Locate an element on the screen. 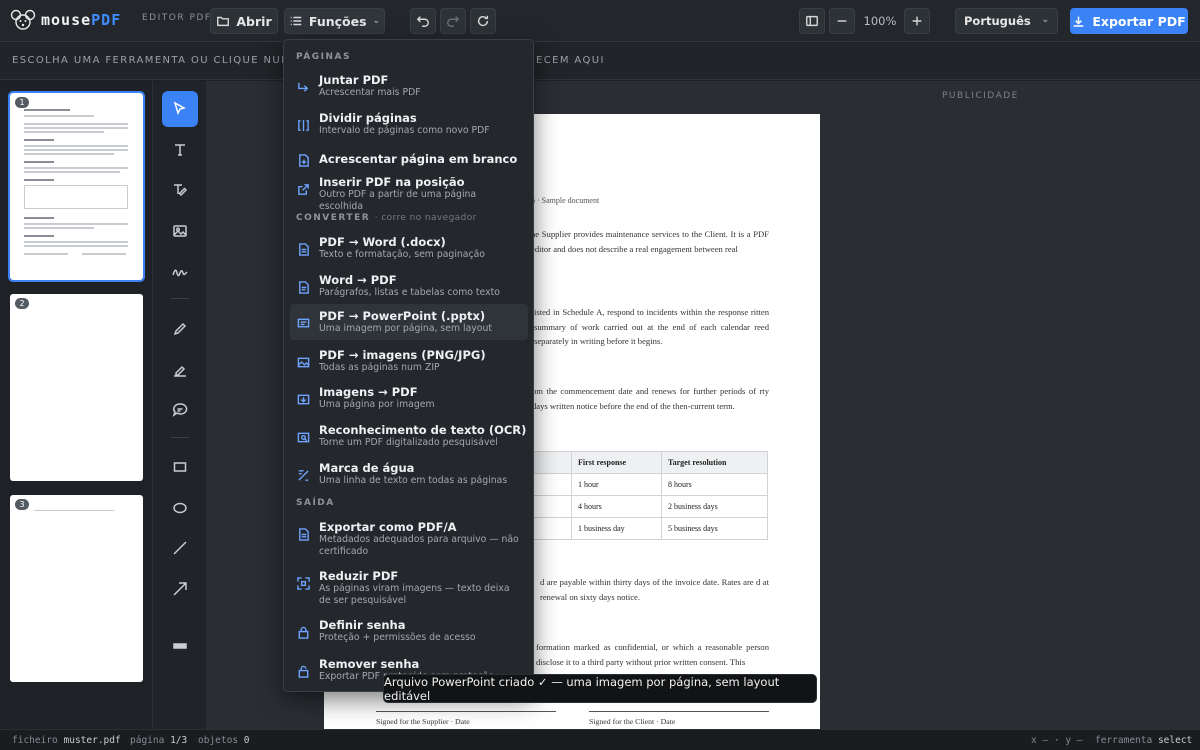 The width and height of the screenshot is (1200, 750). arrow-tool is located at coordinates (180, 589).